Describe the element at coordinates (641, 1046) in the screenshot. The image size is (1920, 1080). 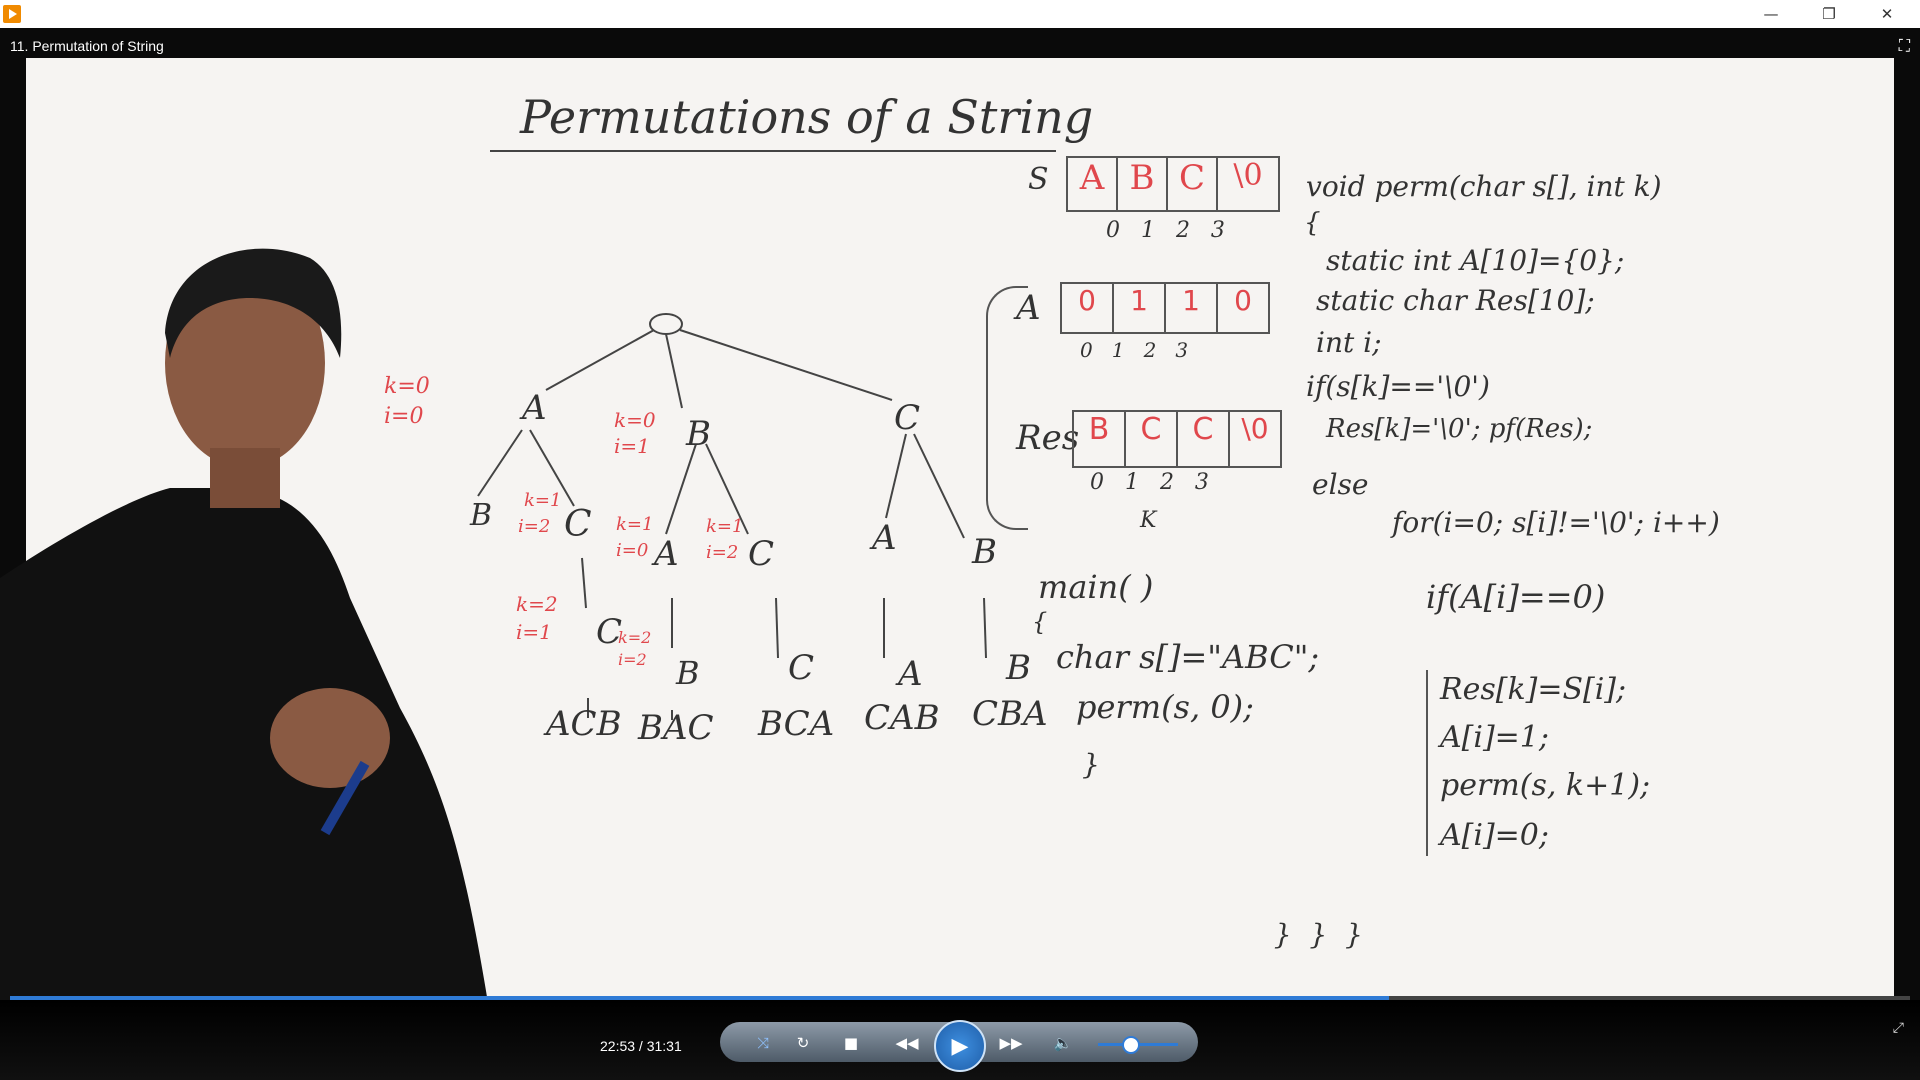
I see `time-display: 22:53 / 31:31` at that location.